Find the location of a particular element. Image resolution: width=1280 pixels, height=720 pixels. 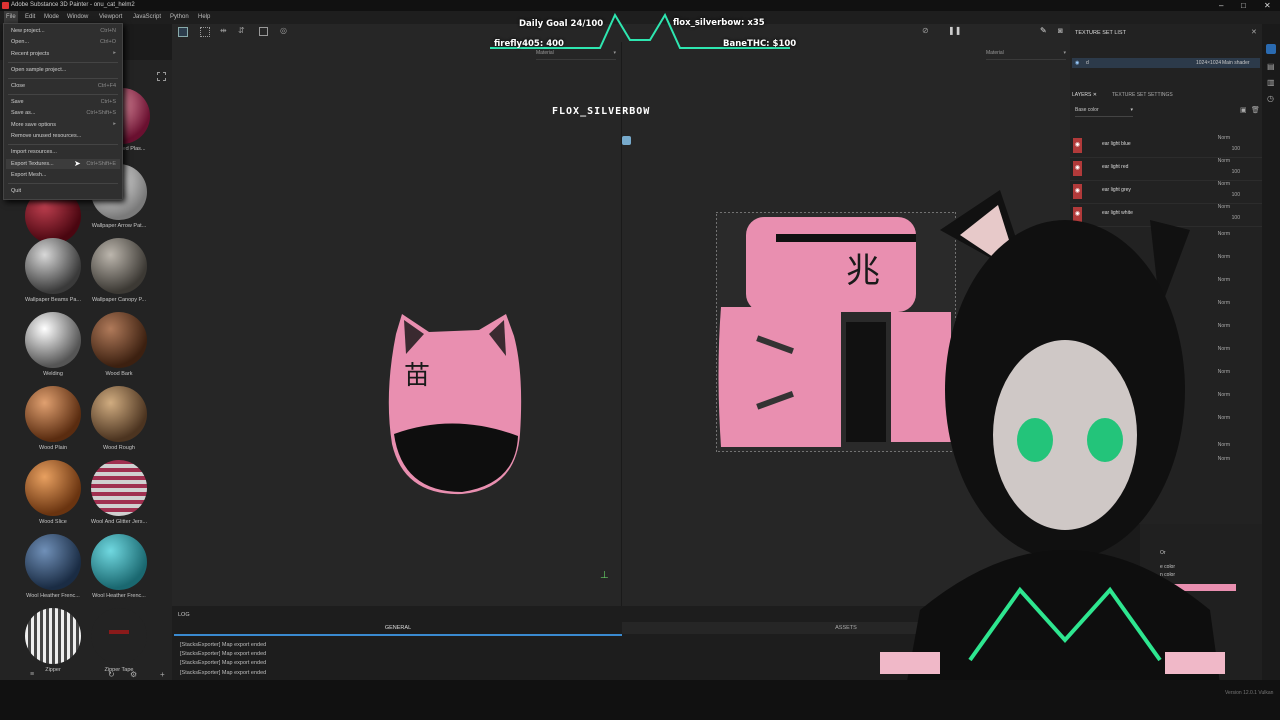

material-label: Welding is located at coordinates (53, 374).